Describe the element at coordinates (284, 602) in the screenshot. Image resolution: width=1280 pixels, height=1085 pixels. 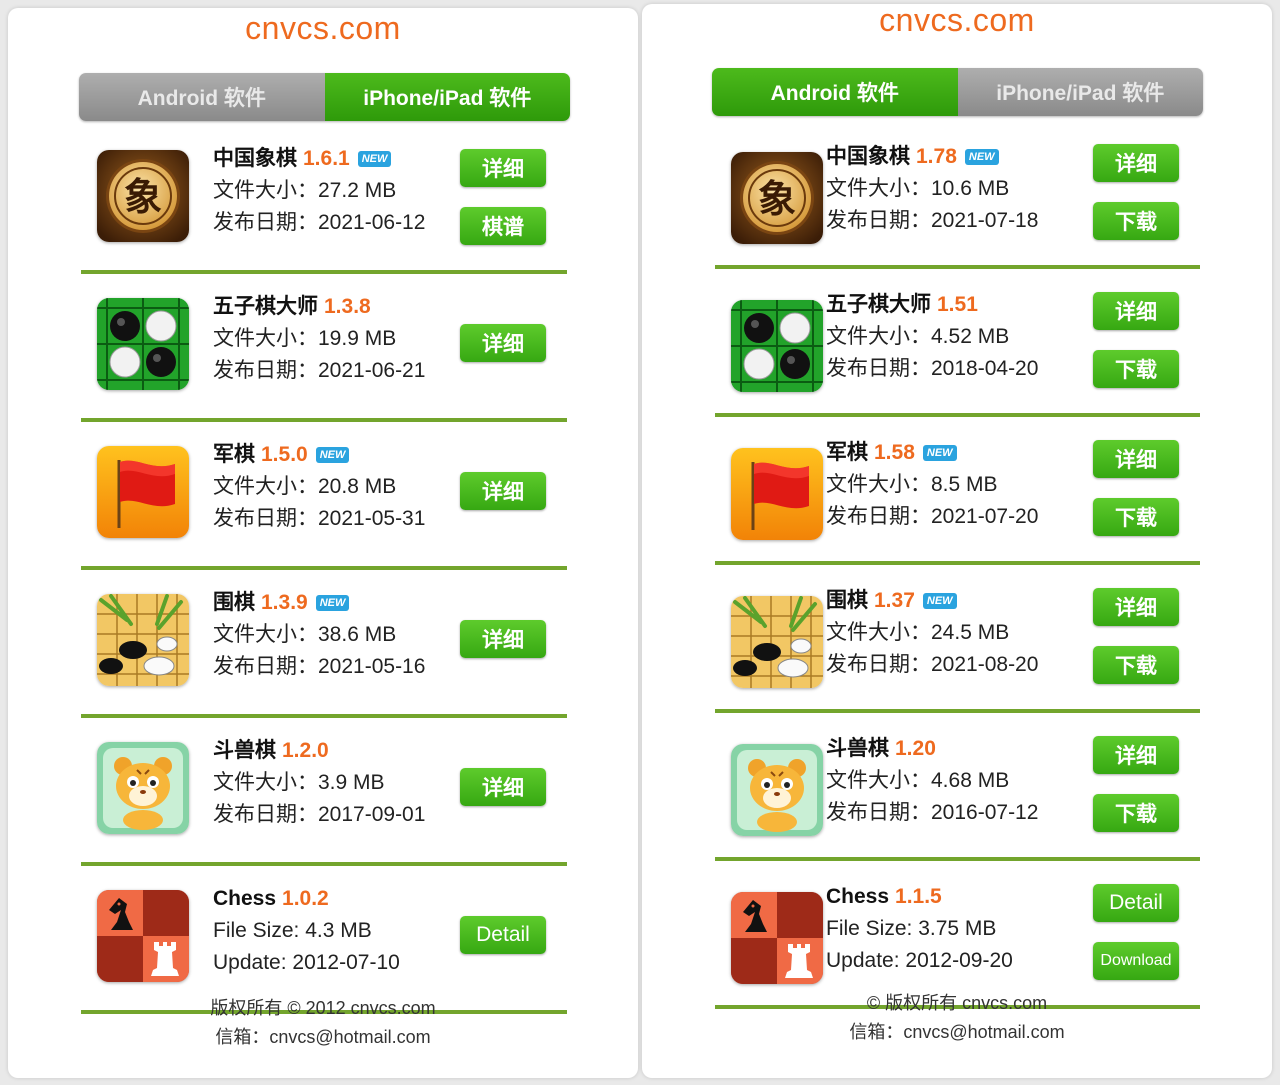
I see `app-version: 1.3.9` at that location.